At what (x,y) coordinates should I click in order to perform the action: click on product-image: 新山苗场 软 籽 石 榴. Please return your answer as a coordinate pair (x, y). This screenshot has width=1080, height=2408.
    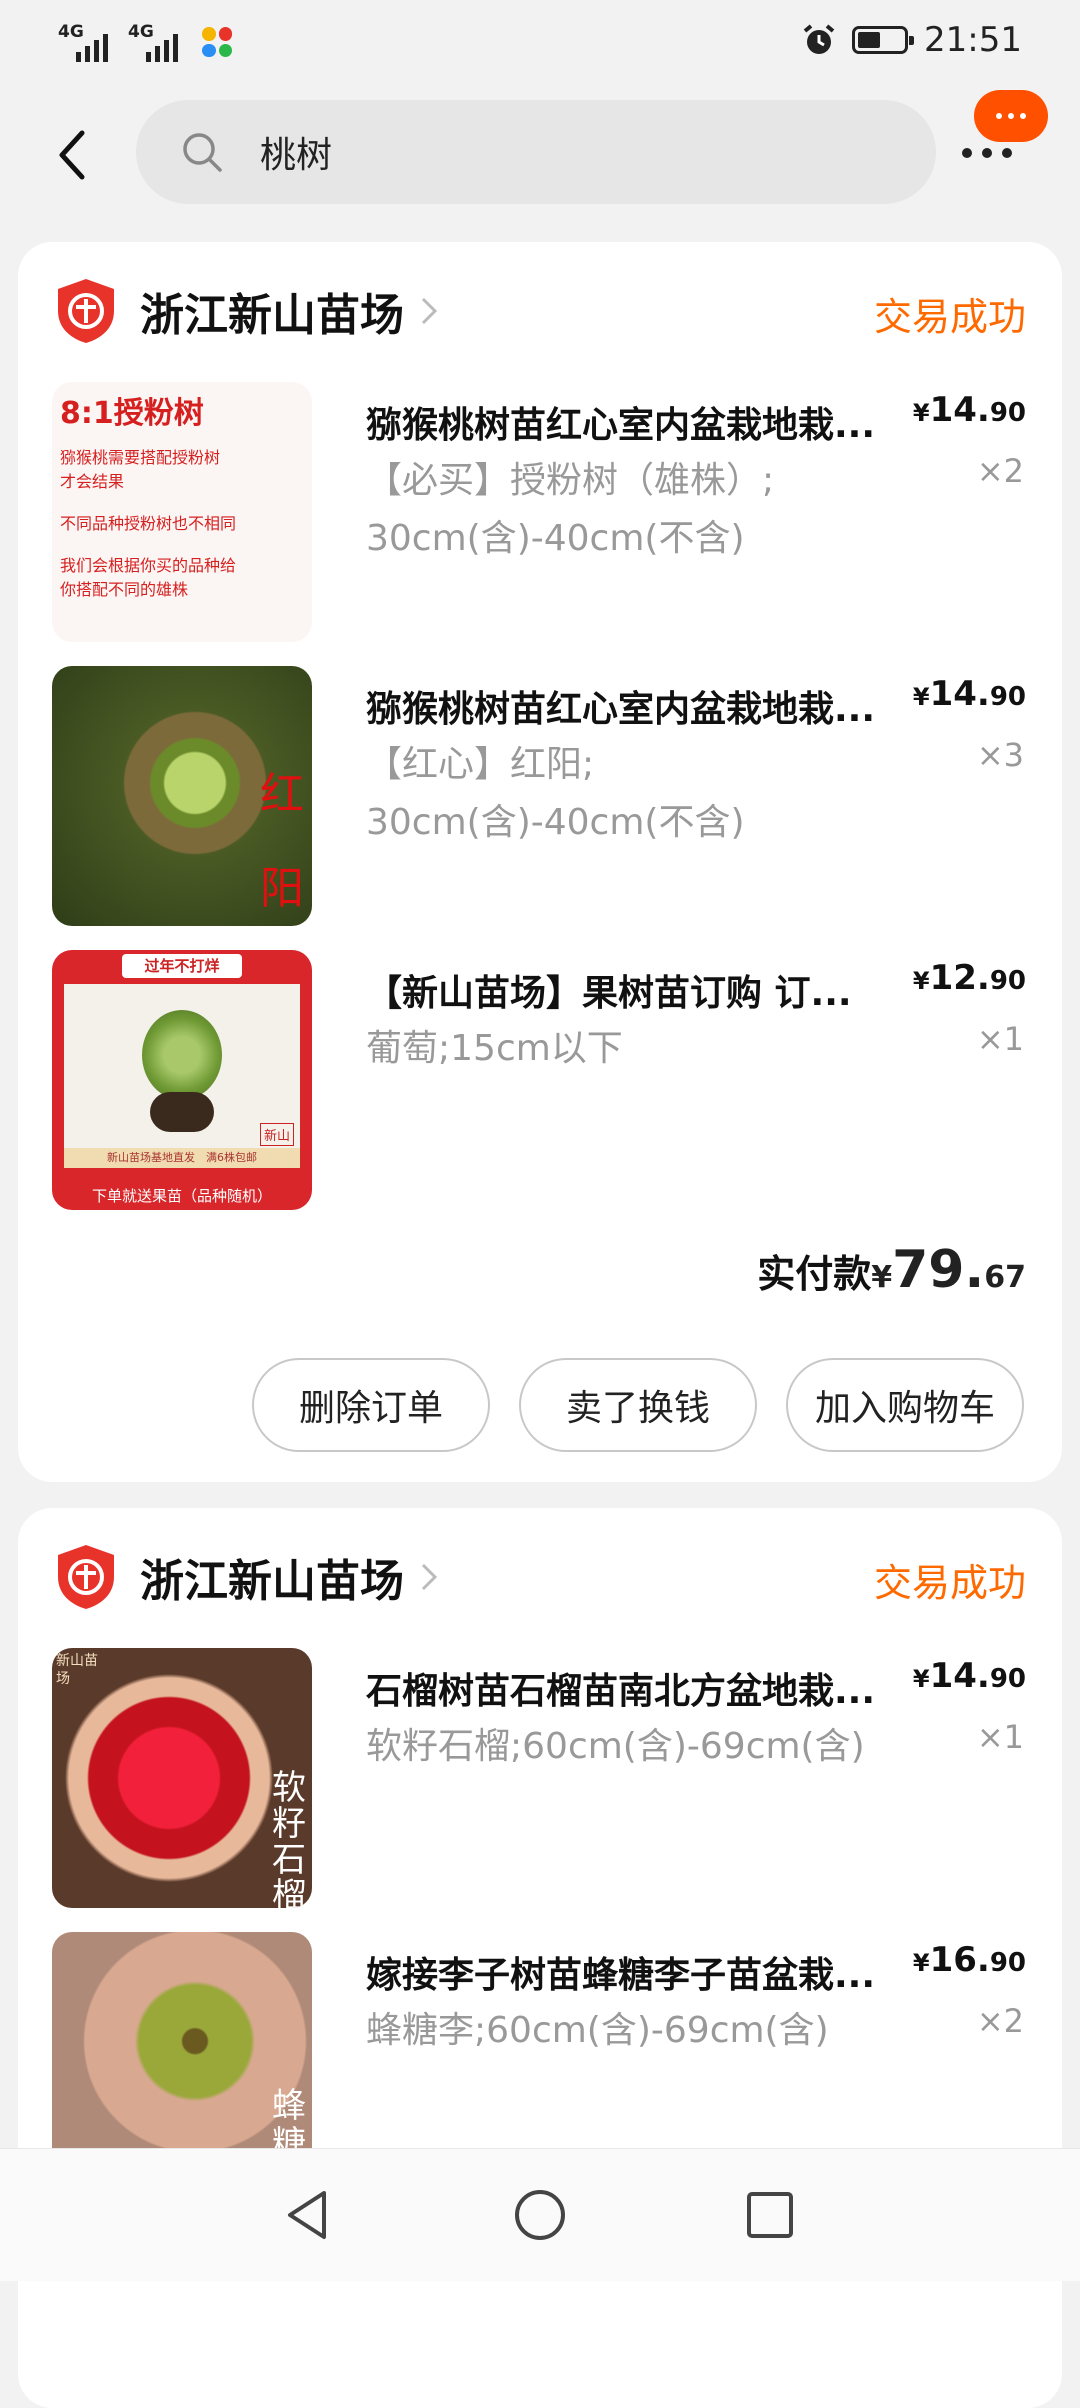
    Looking at the image, I should click on (182, 1778).